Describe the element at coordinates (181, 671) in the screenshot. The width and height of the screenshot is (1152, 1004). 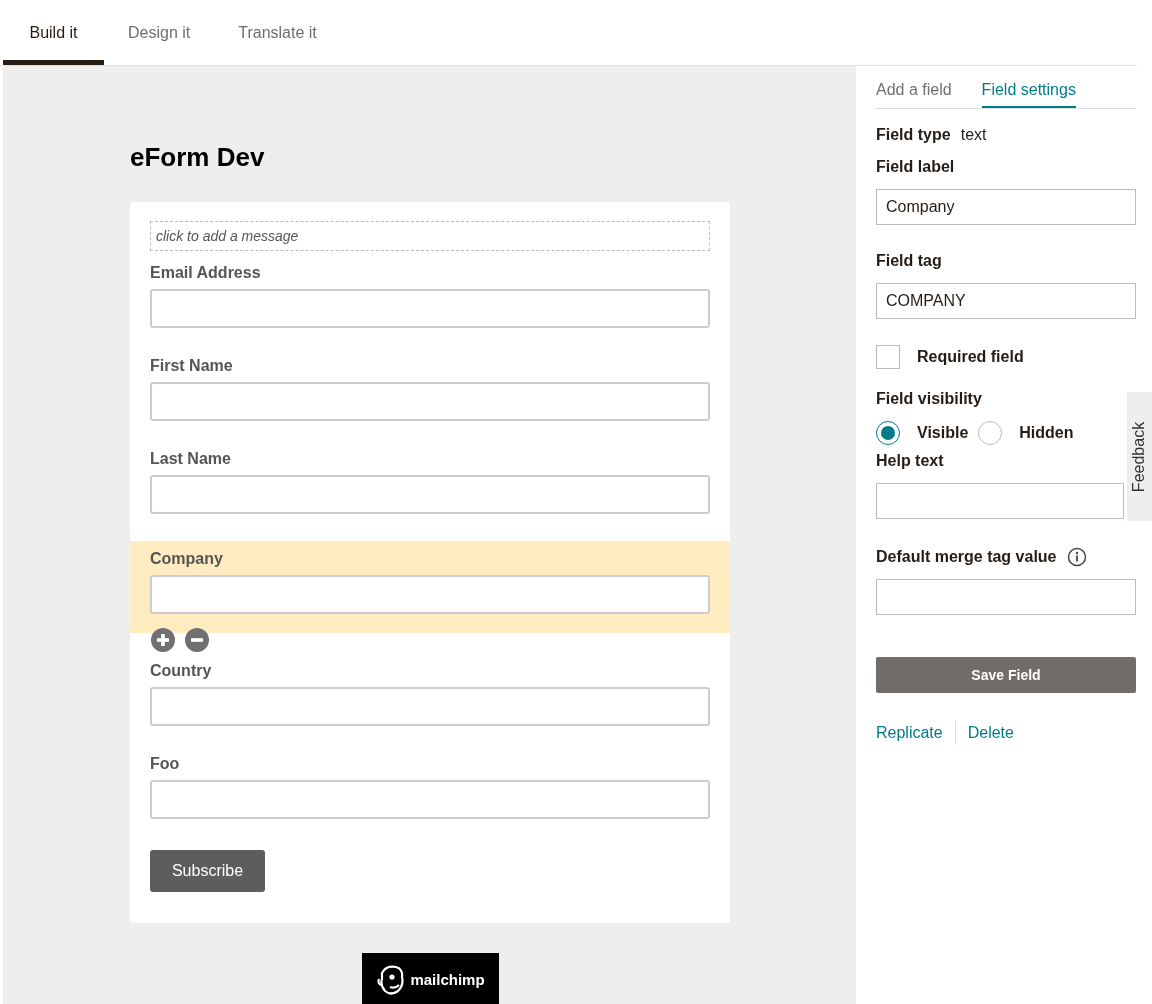
I see `field-label: Country` at that location.